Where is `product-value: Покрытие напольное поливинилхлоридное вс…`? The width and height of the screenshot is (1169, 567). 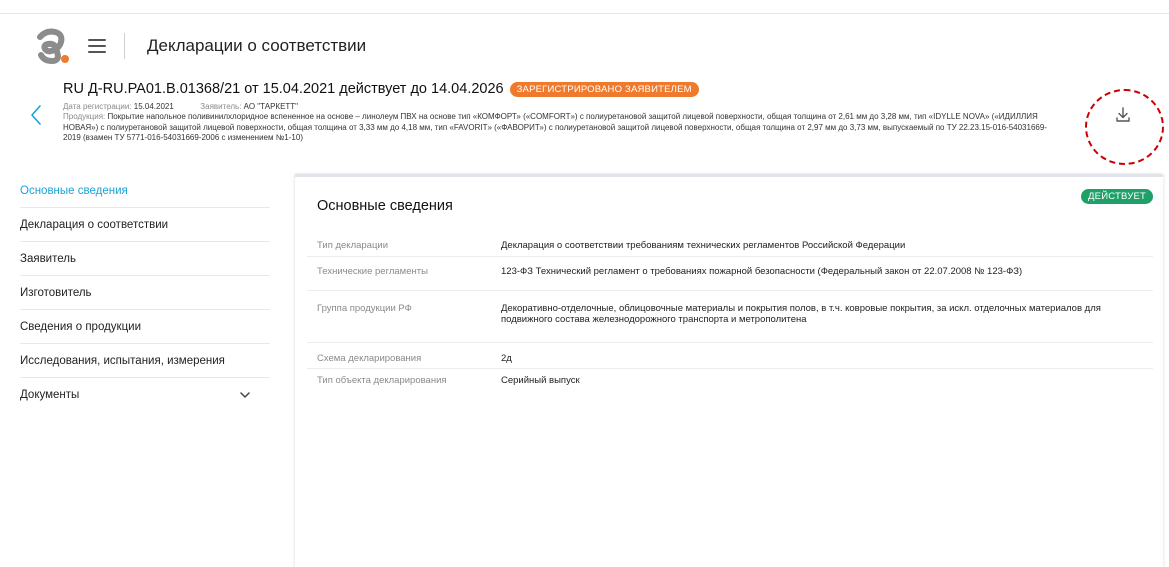 product-value: Покрытие напольное поливинилхлоридное вс… is located at coordinates (555, 127).